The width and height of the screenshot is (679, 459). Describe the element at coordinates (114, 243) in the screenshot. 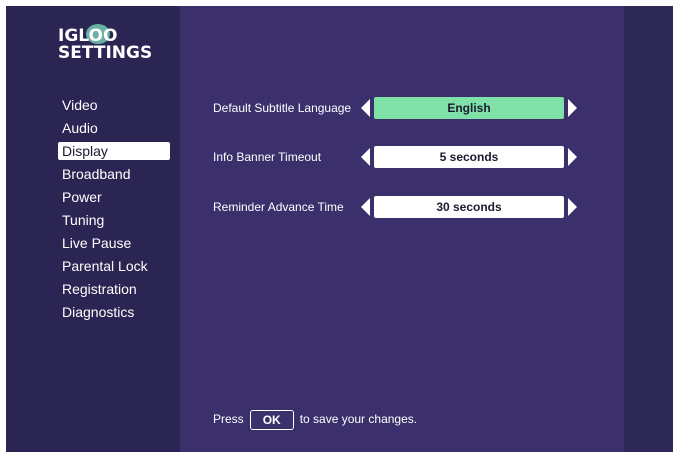

I see `menu-item-live-pause: Live Pause` at that location.